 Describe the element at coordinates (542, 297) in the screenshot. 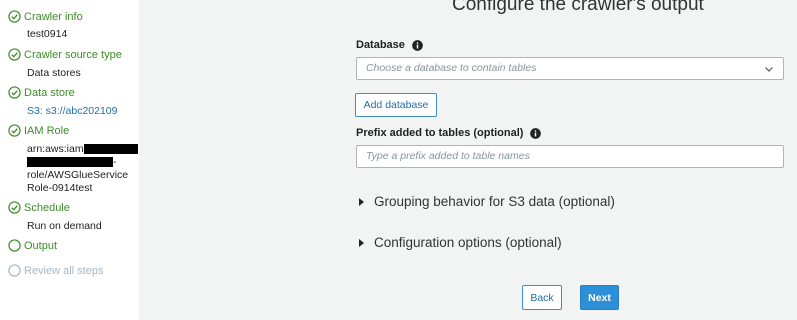

I see `back-button: Back` at that location.